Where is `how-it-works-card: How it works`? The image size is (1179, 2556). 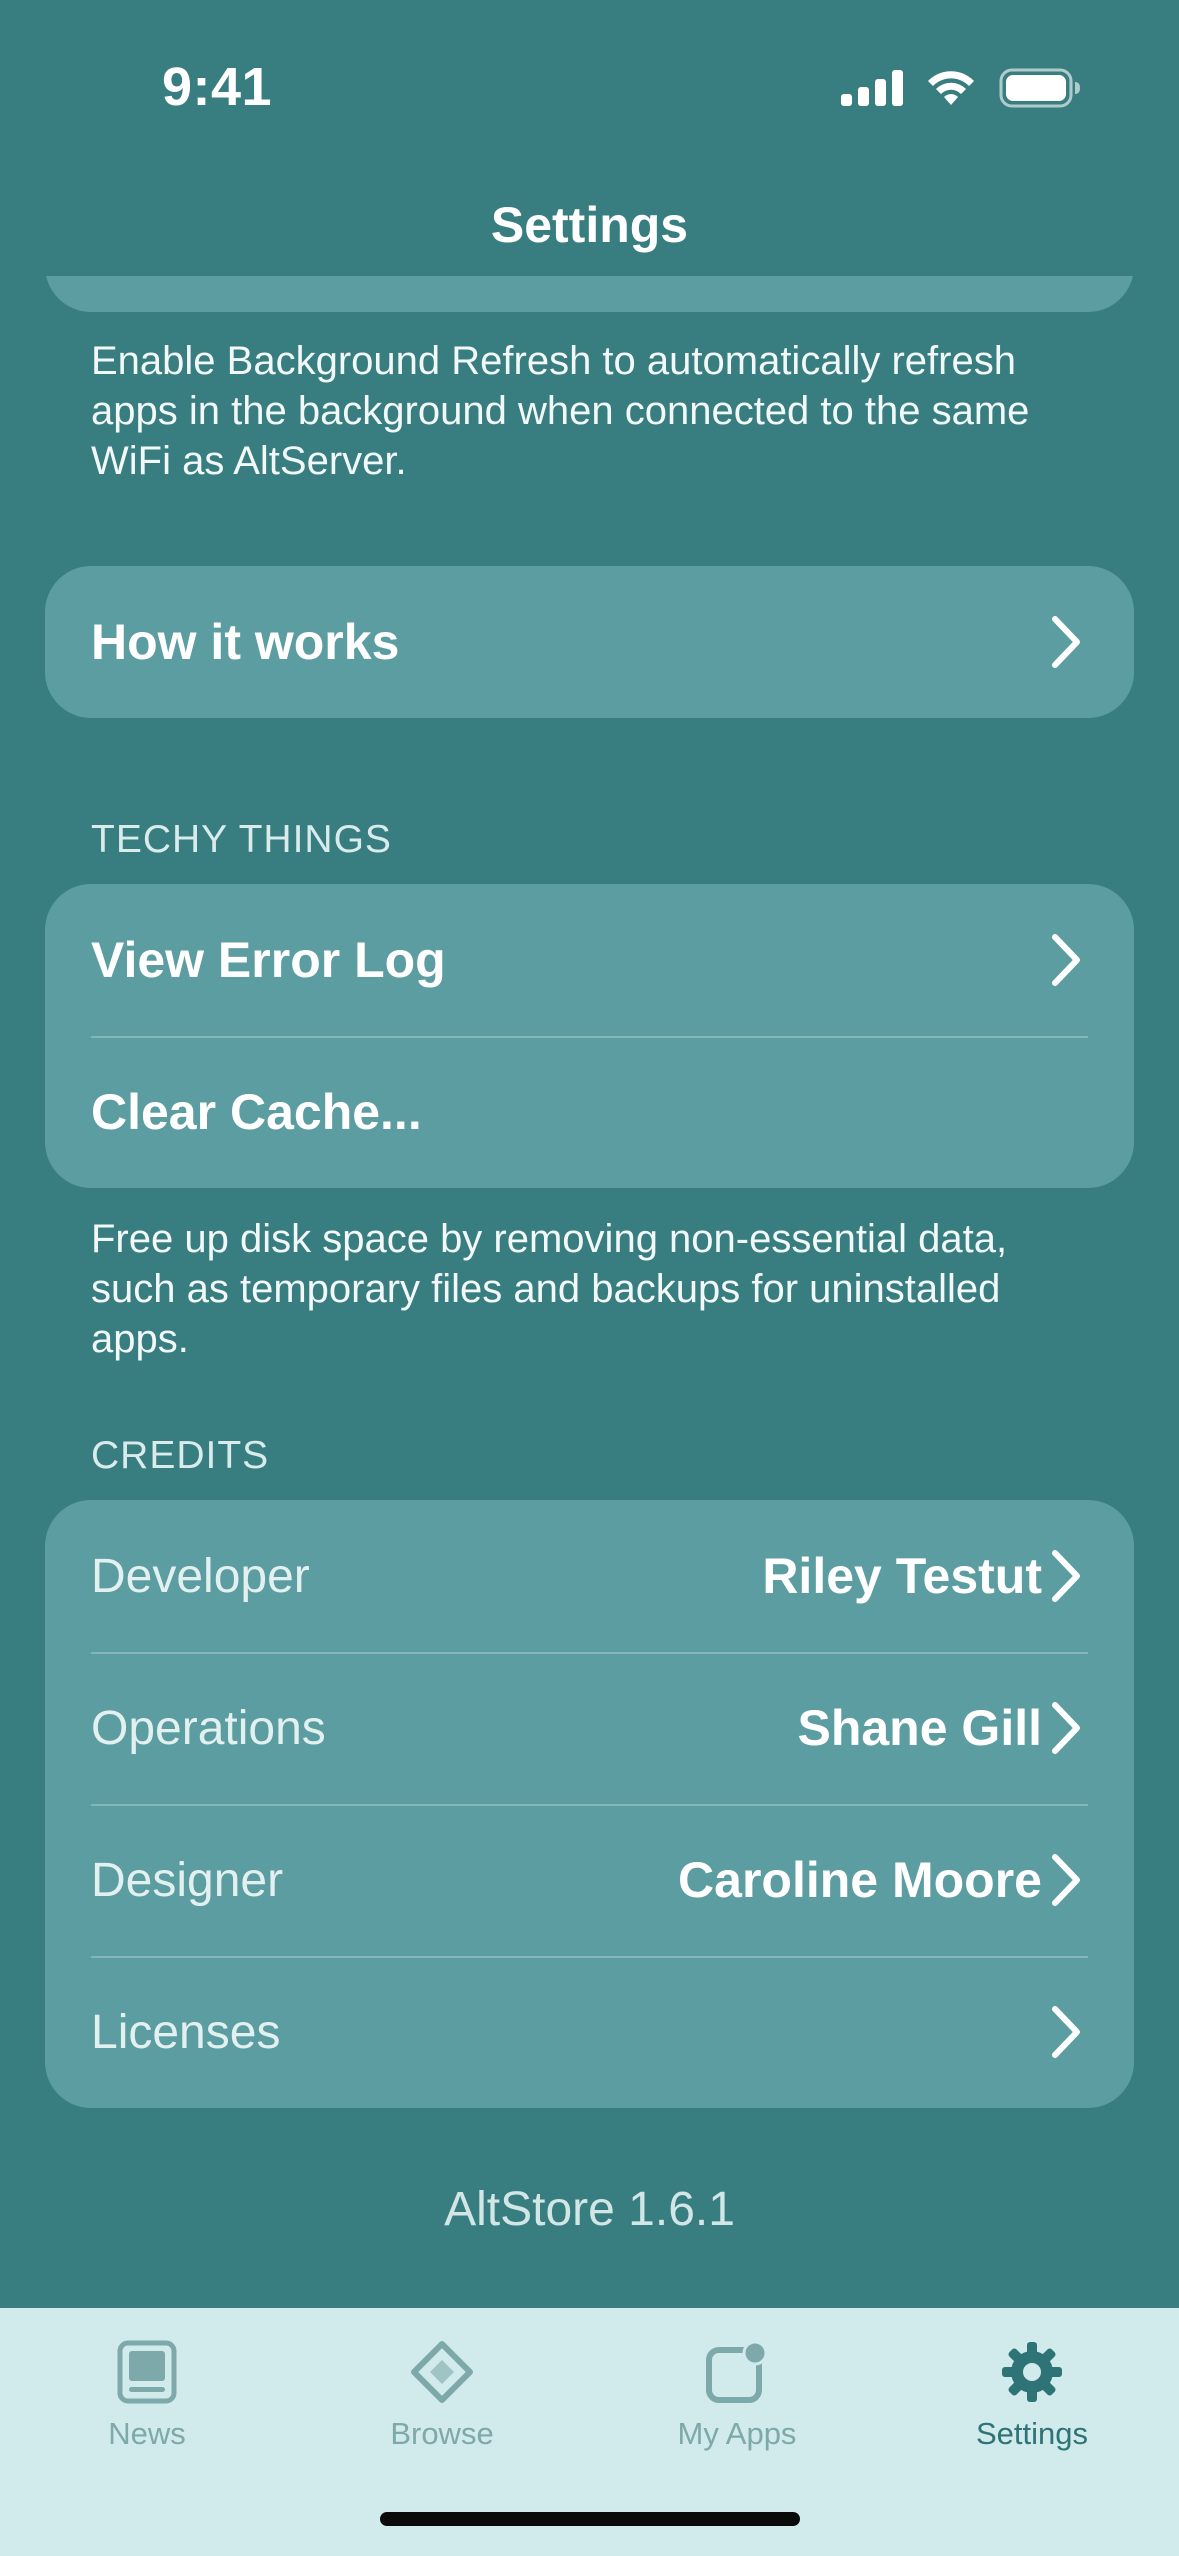 how-it-works-card: How it works is located at coordinates (589, 642).